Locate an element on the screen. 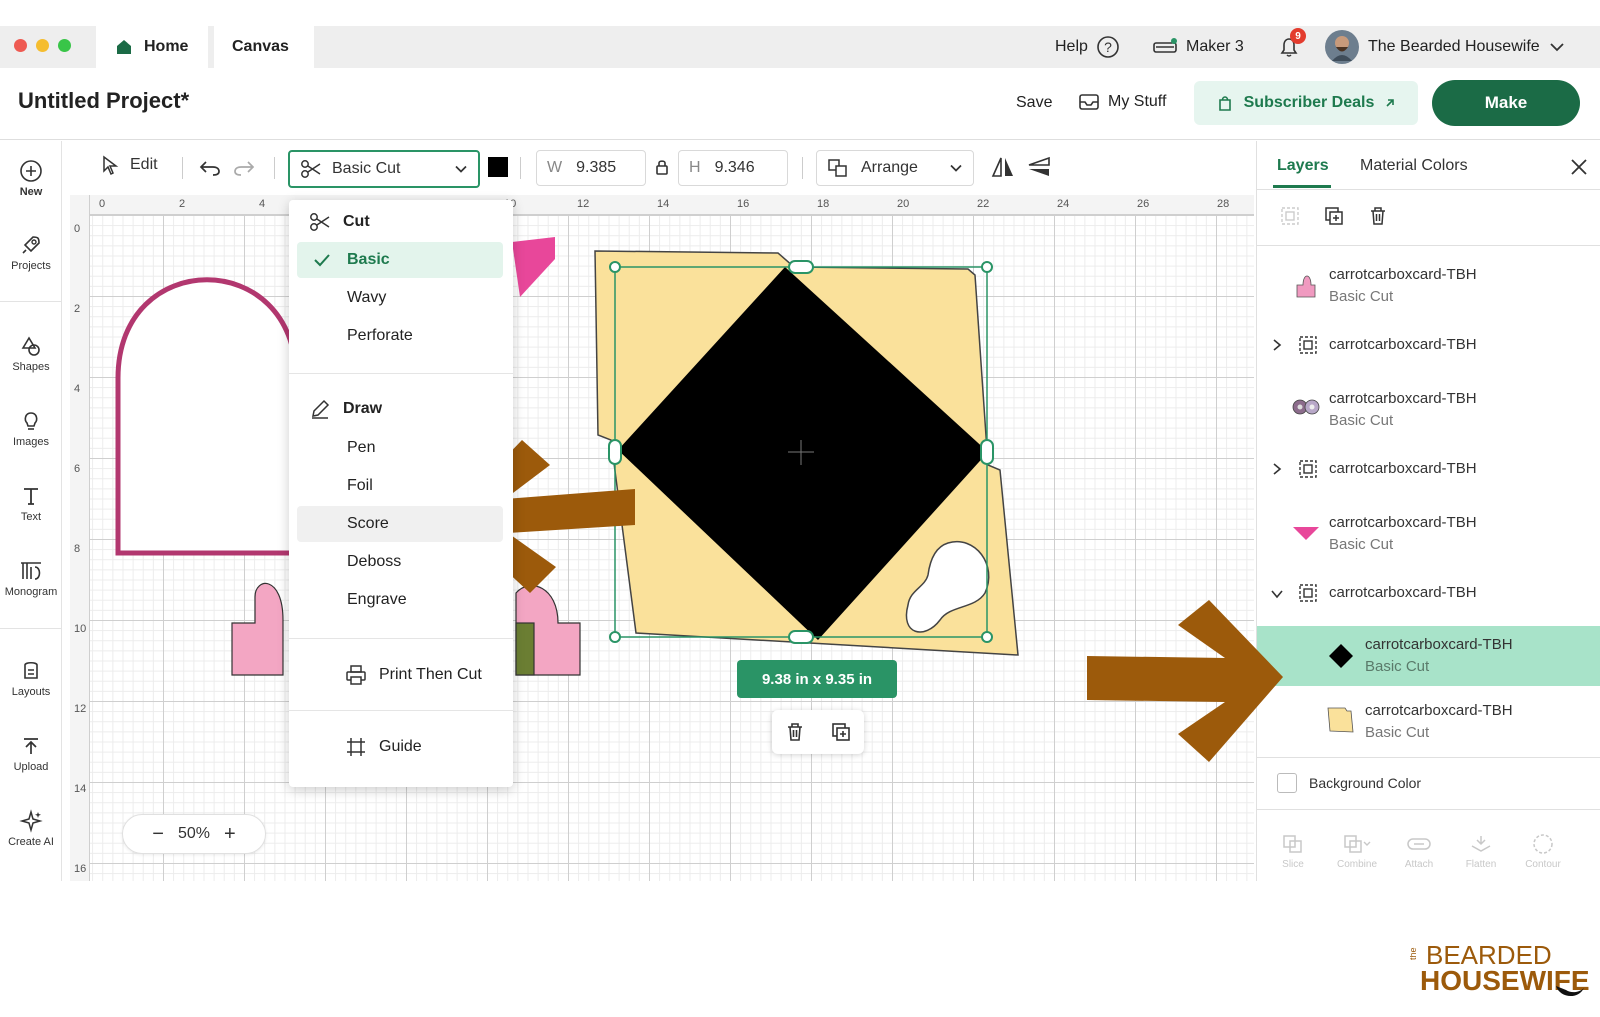  home-icon is located at coordinates (124, 47).